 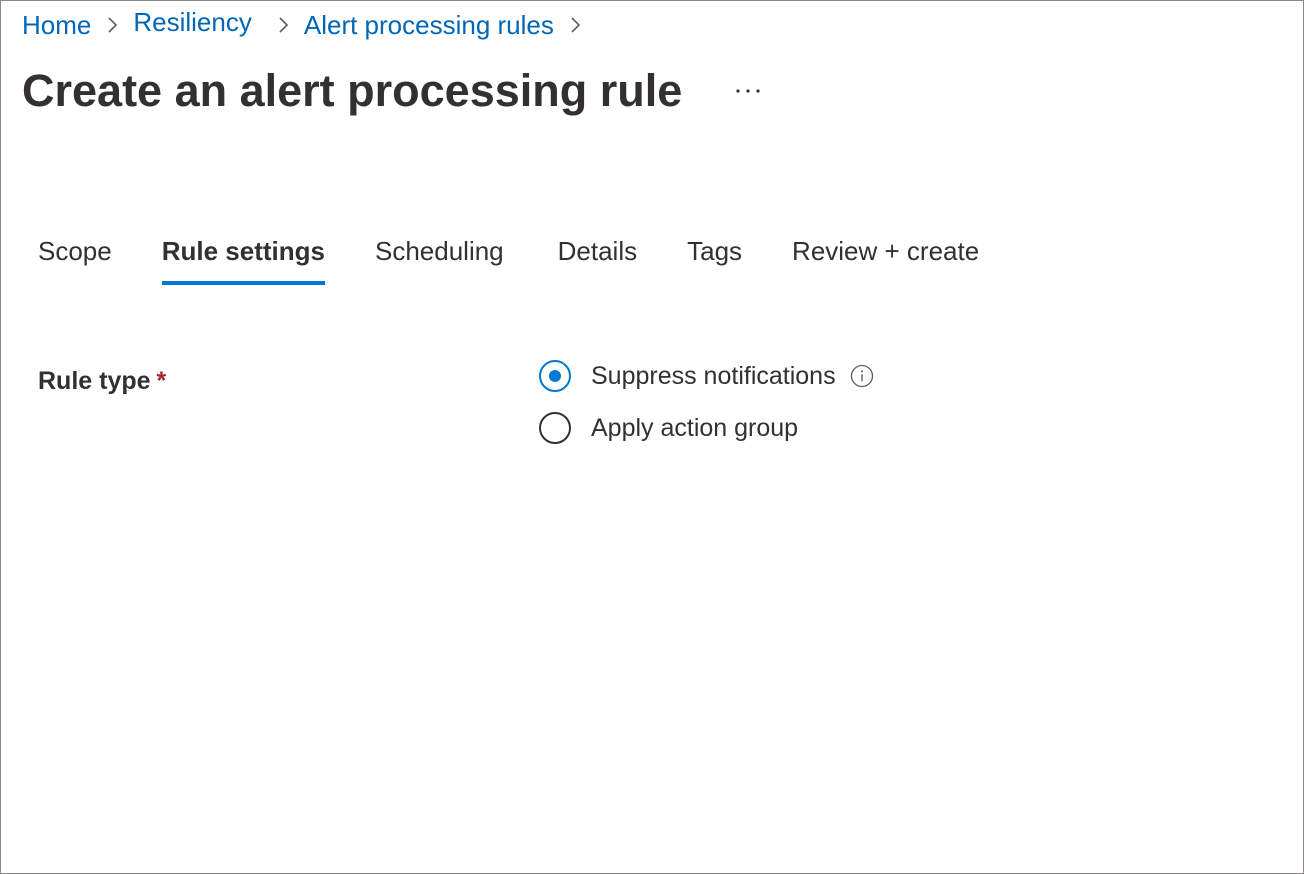 What do you see at coordinates (695, 427) in the screenshot?
I see `radio-label-apply-action-group: Apply action group` at bounding box center [695, 427].